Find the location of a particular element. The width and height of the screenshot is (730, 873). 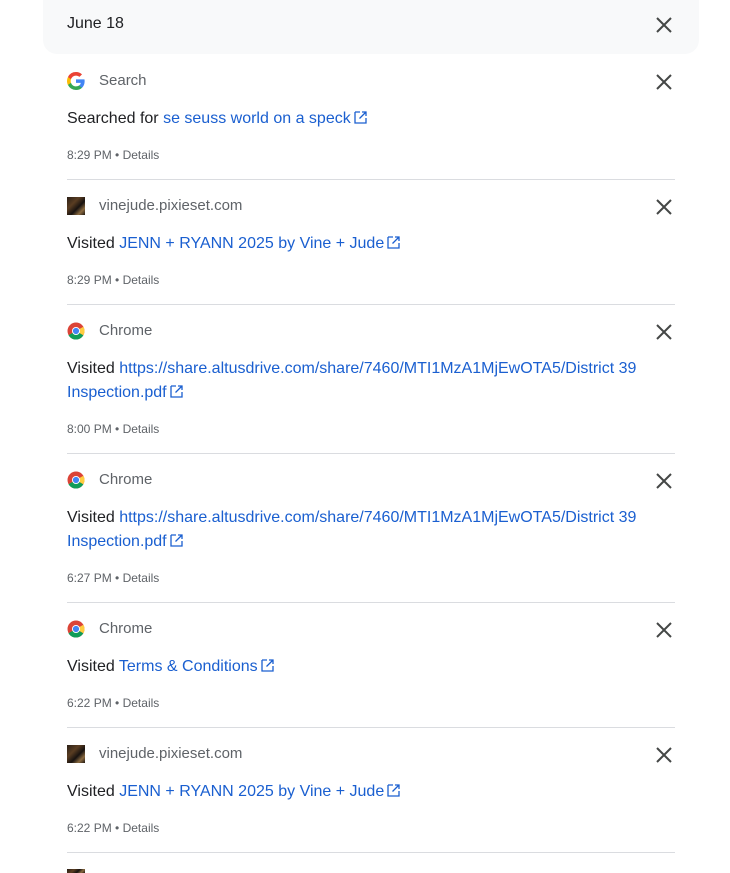

entry-meta: 8:00 PM • Details is located at coordinates (113, 429).